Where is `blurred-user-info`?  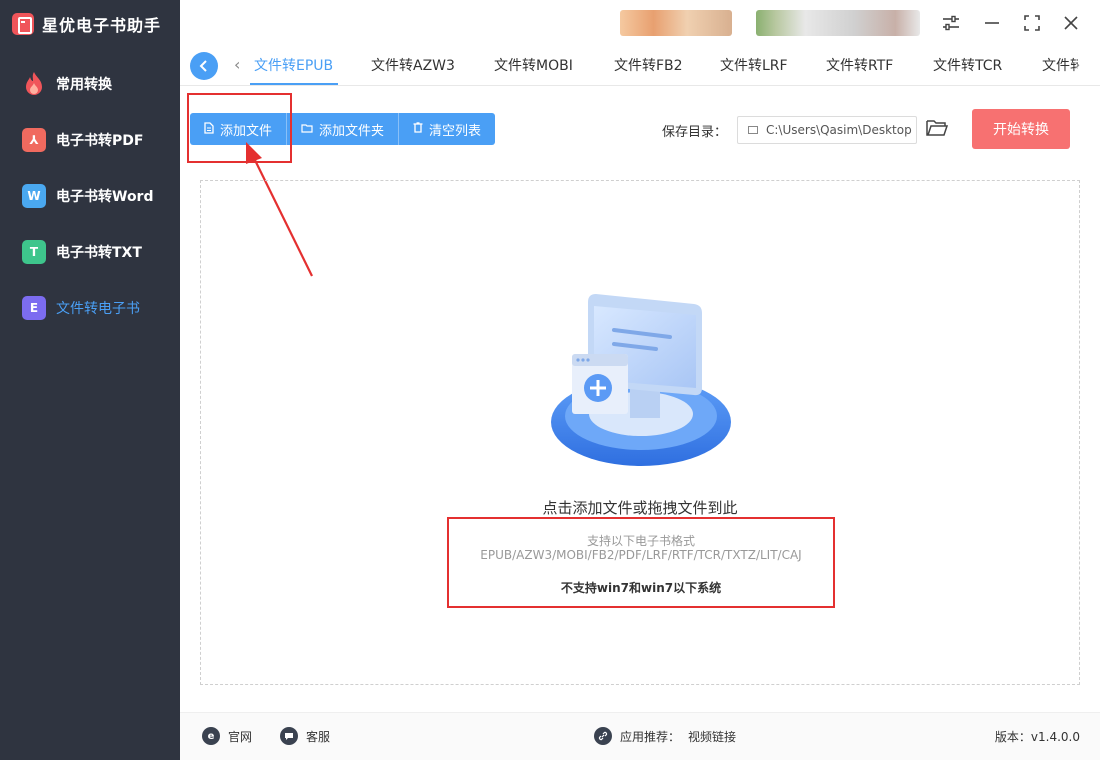 blurred-user-info is located at coordinates (676, 23).